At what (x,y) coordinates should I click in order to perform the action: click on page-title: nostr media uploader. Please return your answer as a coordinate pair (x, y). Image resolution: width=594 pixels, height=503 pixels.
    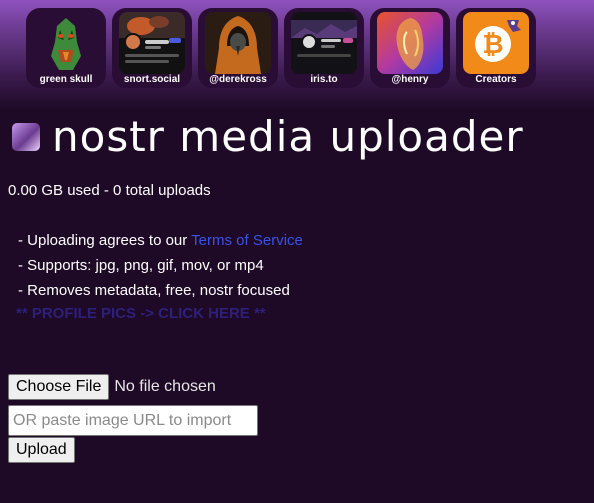
    Looking at the image, I should click on (288, 136).